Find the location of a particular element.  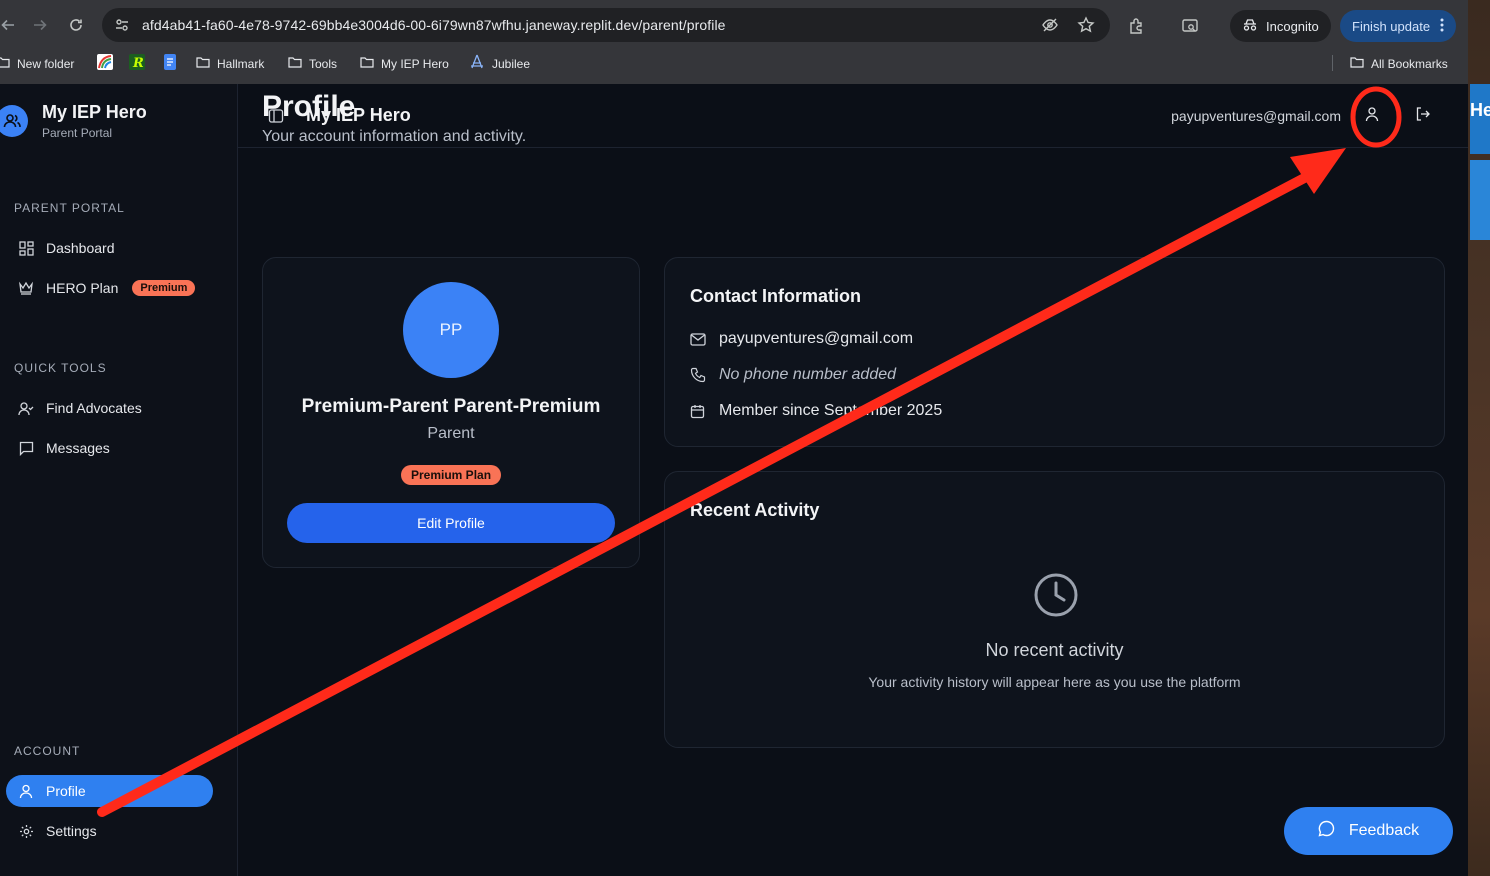

page-subtitle: Your account information and activity. is located at coordinates (394, 136).